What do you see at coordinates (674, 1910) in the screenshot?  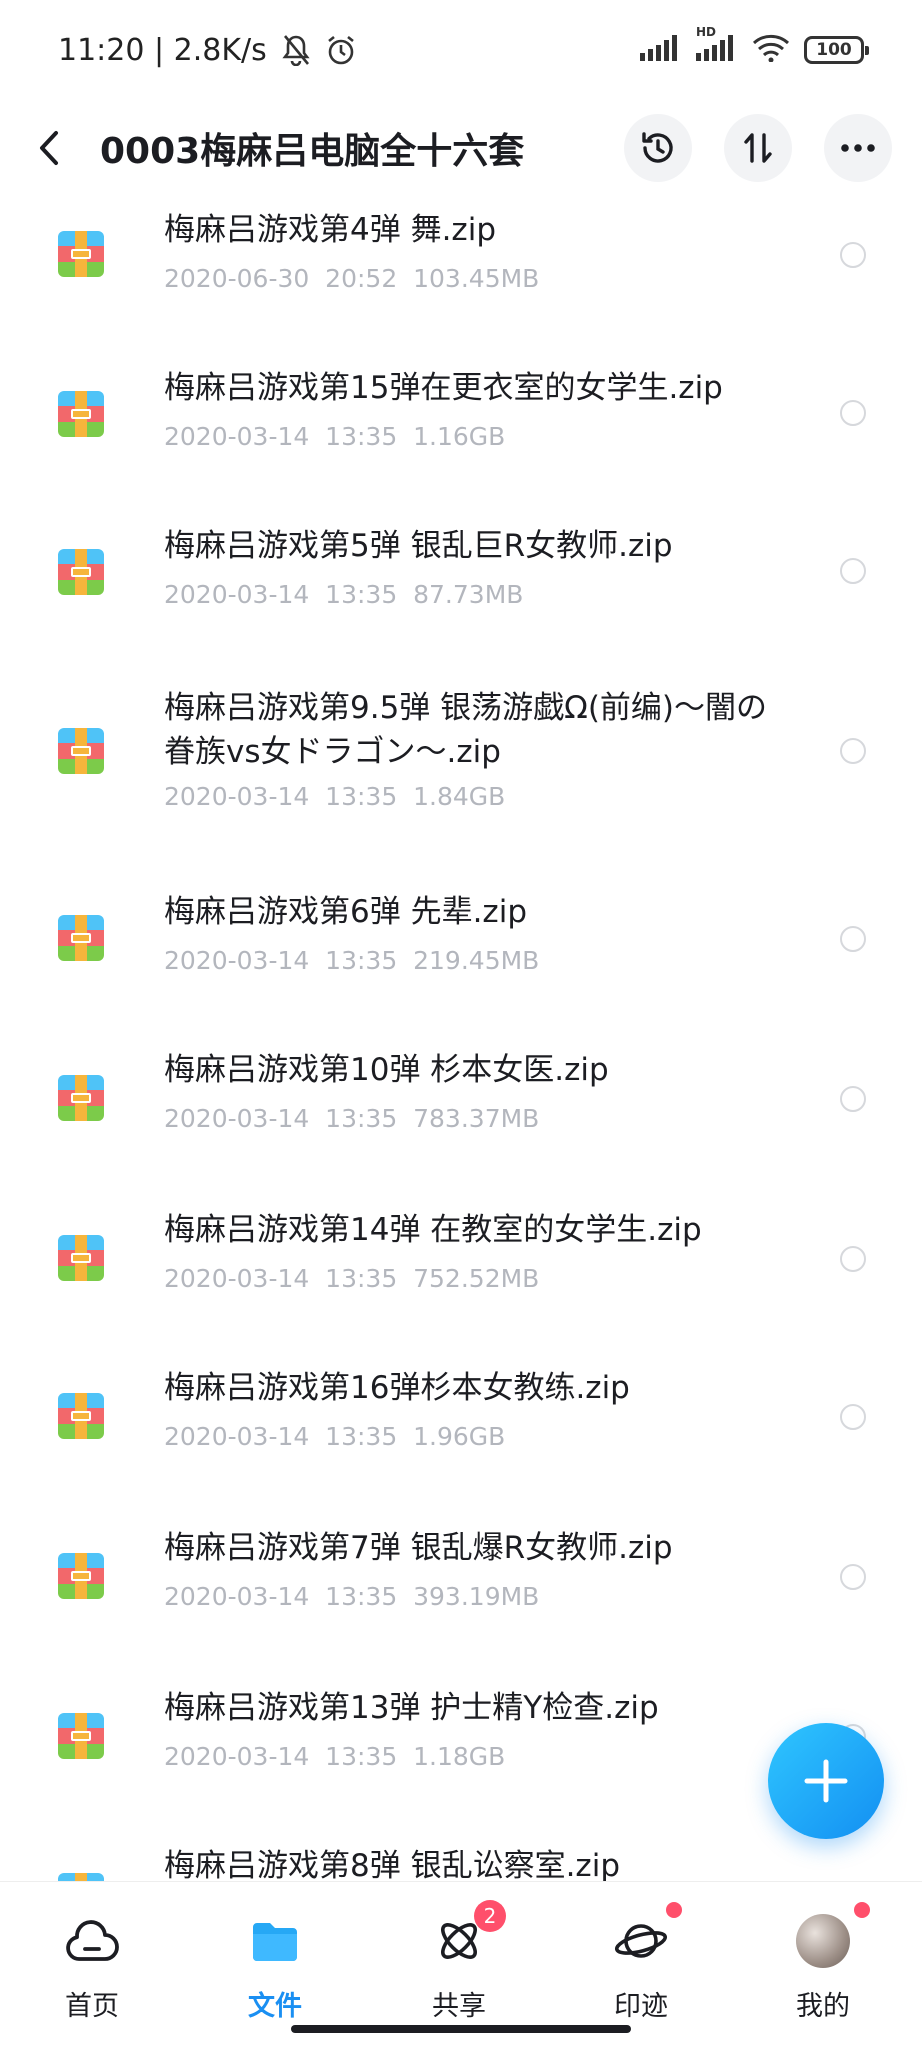 I see `trace-notification-dot` at bounding box center [674, 1910].